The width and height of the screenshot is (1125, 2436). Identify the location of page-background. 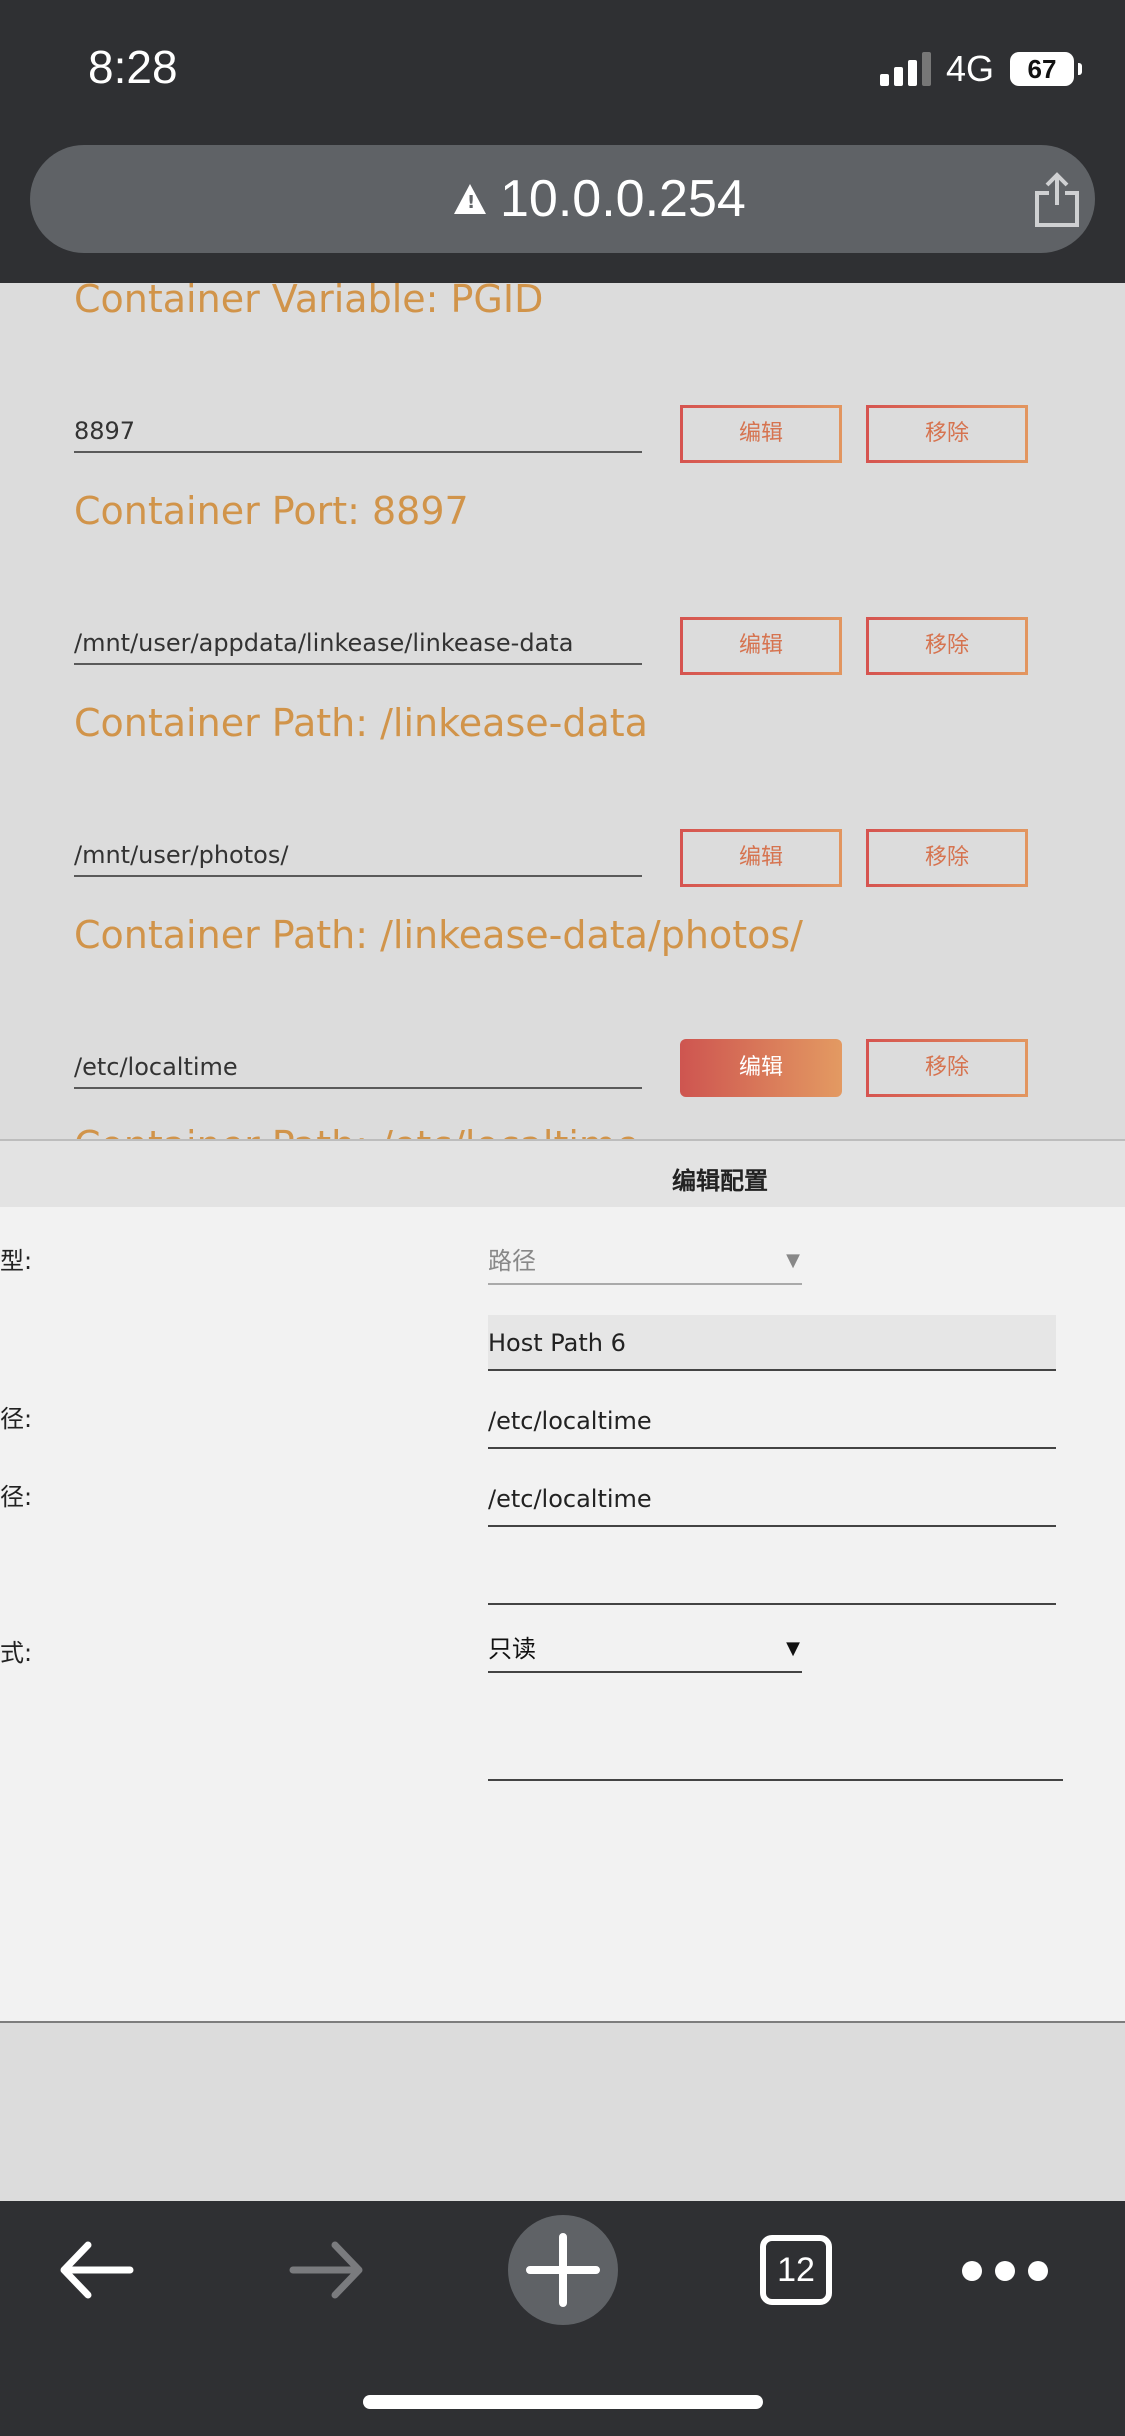
(562, 2112).